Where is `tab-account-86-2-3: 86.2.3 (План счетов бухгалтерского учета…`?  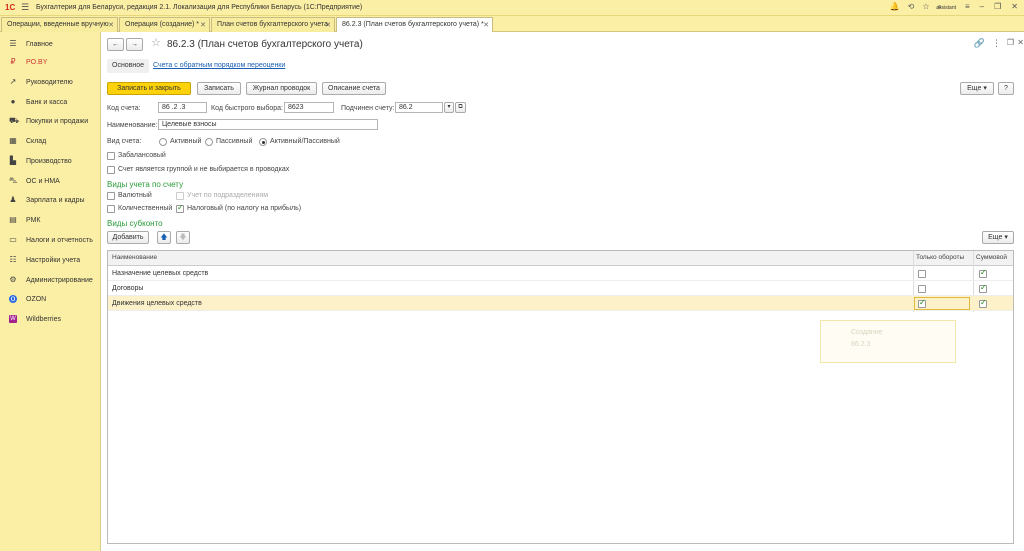 tab-account-86-2-3: 86.2.3 (План счетов бухгалтерского учета… is located at coordinates (414, 24).